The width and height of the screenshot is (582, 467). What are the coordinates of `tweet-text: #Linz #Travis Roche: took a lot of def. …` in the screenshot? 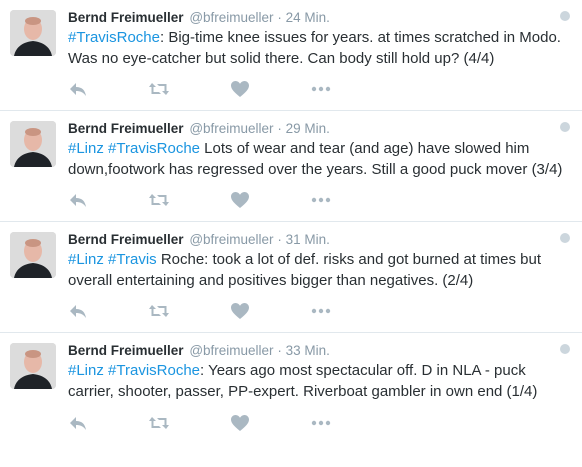 It's located at (319, 270).